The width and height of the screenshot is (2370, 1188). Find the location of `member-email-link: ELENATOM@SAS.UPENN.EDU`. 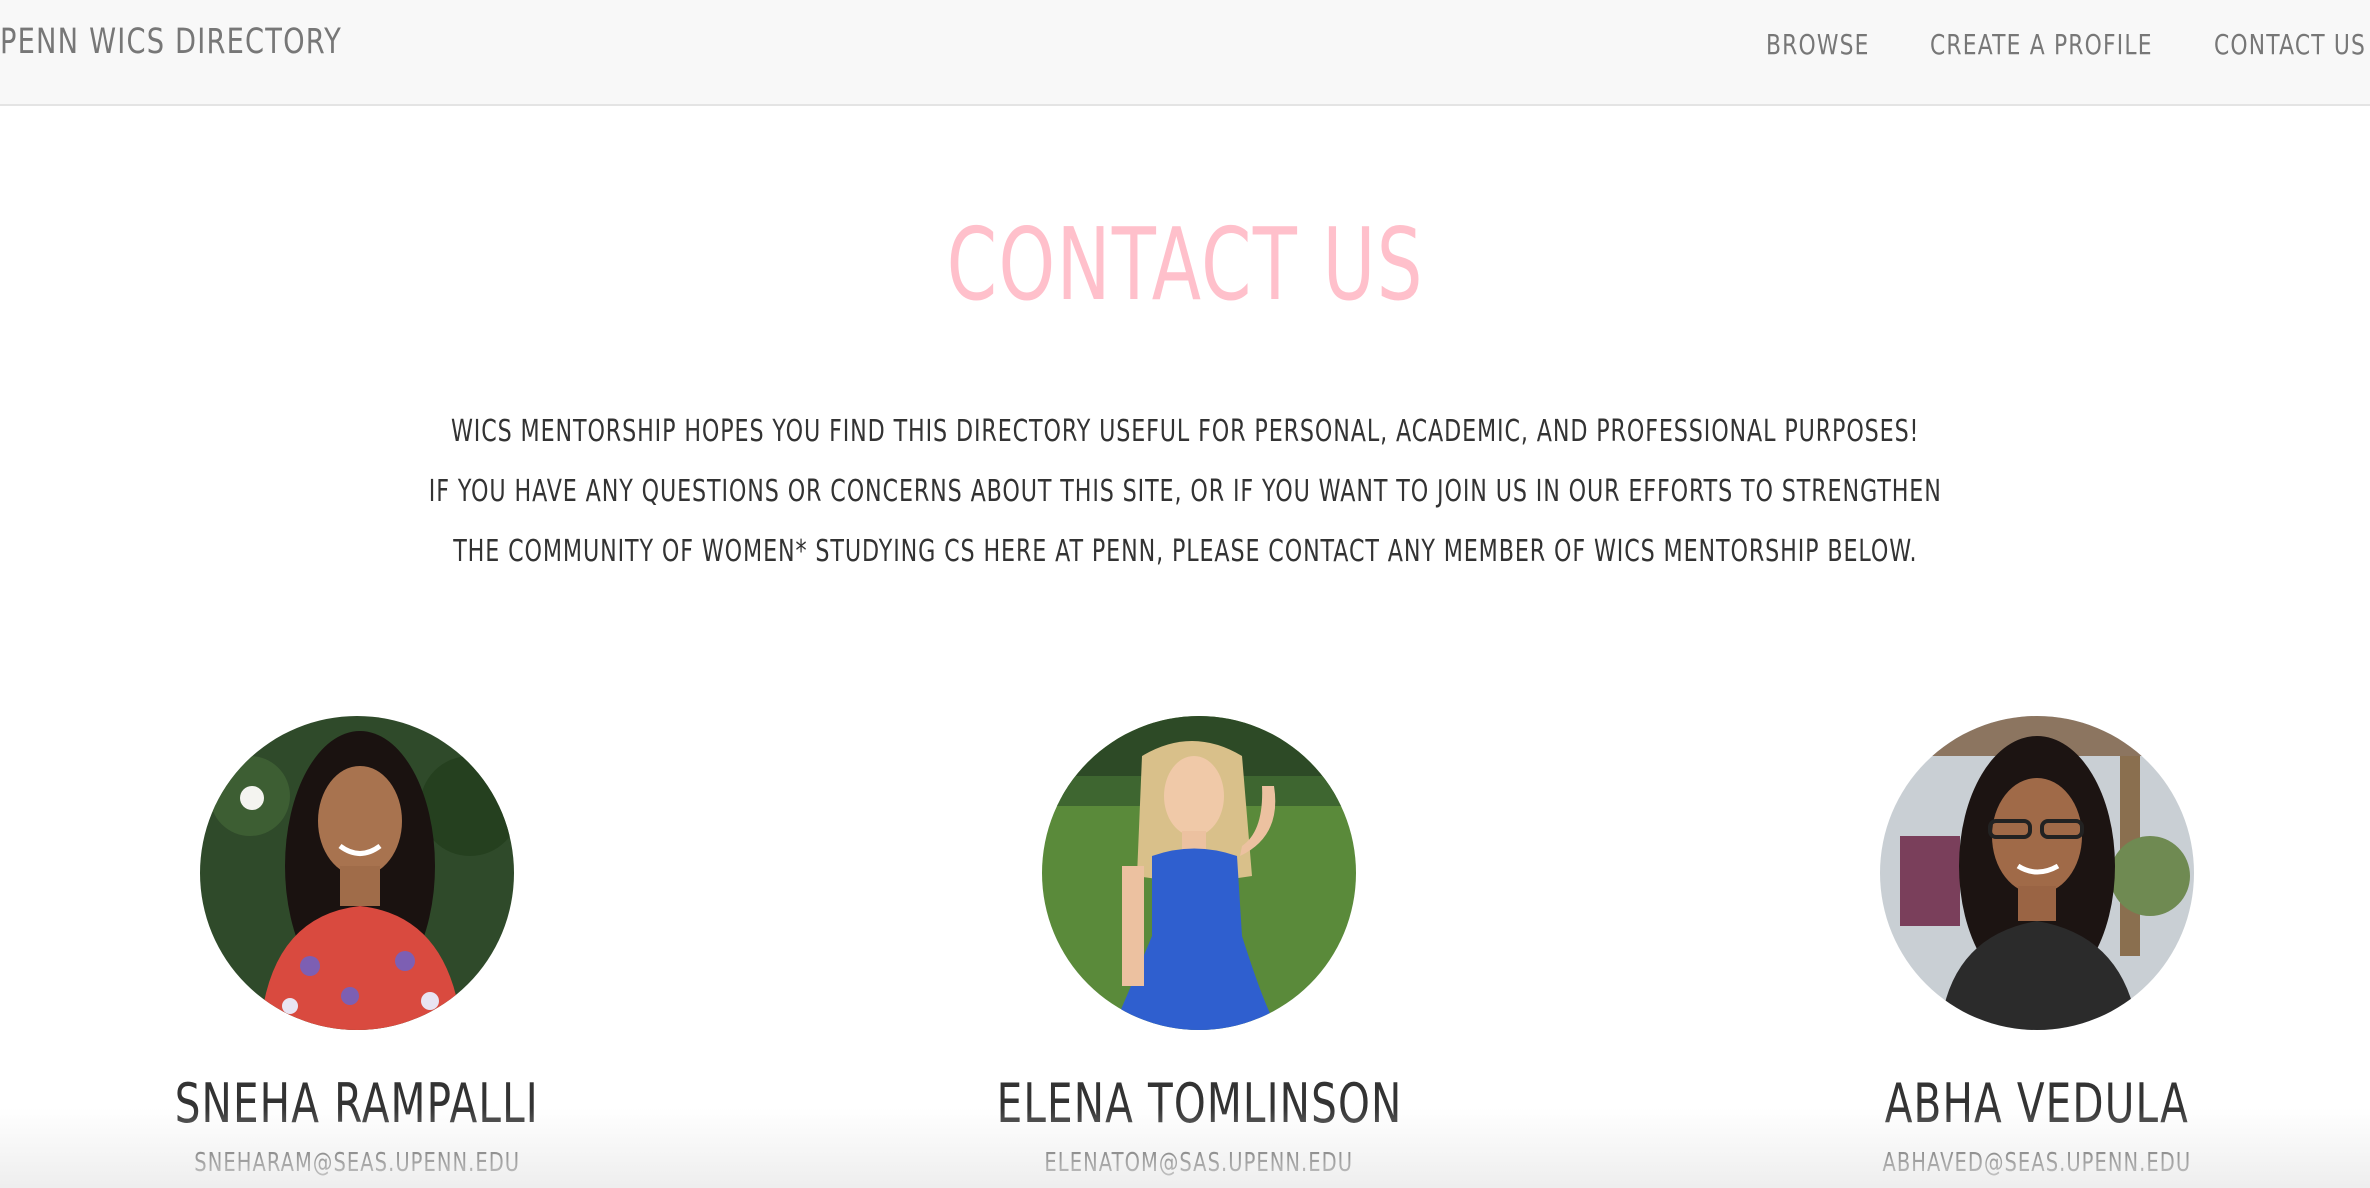

member-email-link: ELENATOM@SAS.UPENN.EDU is located at coordinates (1199, 1163).